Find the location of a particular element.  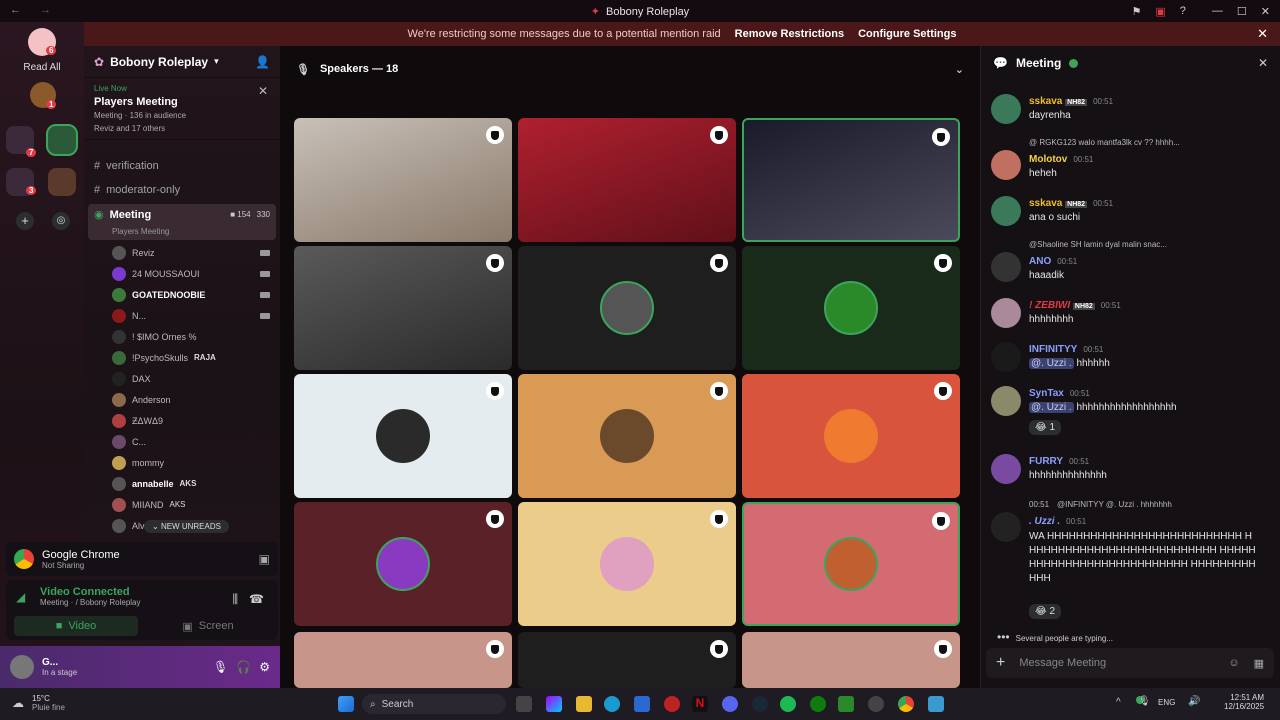

discover-icon: ◎ is located at coordinates (61, 221).